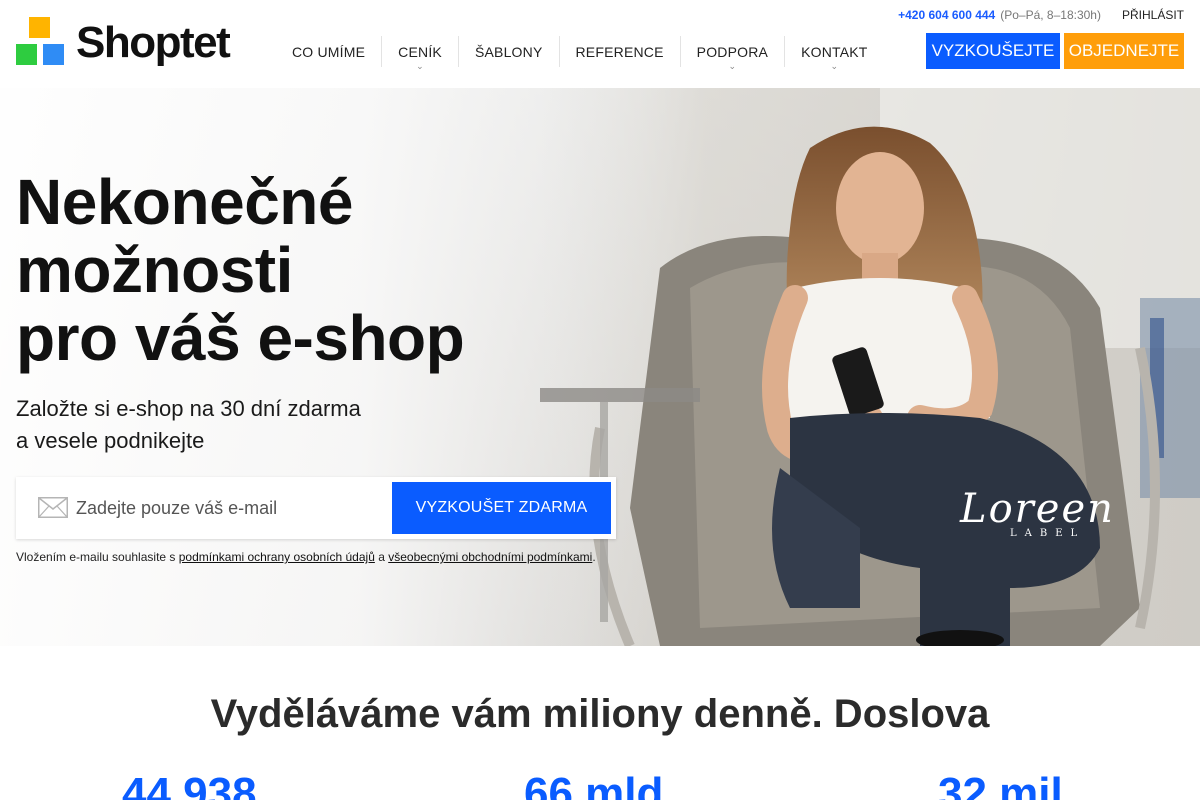 The width and height of the screenshot is (1200, 800). Describe the element at coordinates (594, 784) in the screenshot. I see `stat-value: 66 mld` at that location.